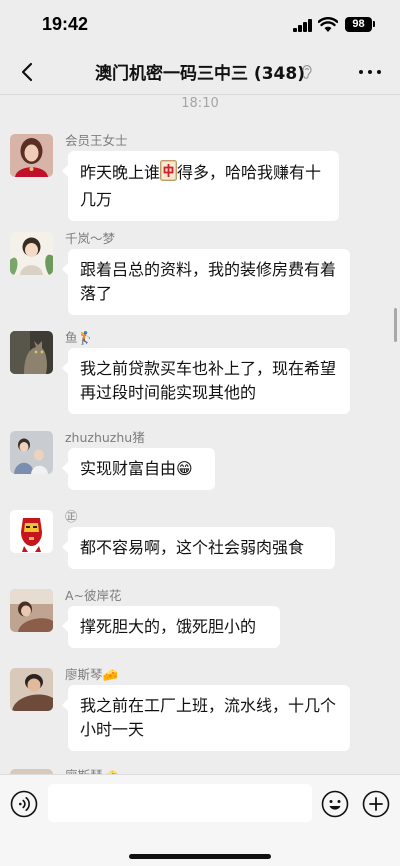 This screenshot has width=400, height=866. Describe the element at coordinates (192, 547) in the screenshot. I see `message-text: 都不容易啊，这个社会弱肉强食` at that location.